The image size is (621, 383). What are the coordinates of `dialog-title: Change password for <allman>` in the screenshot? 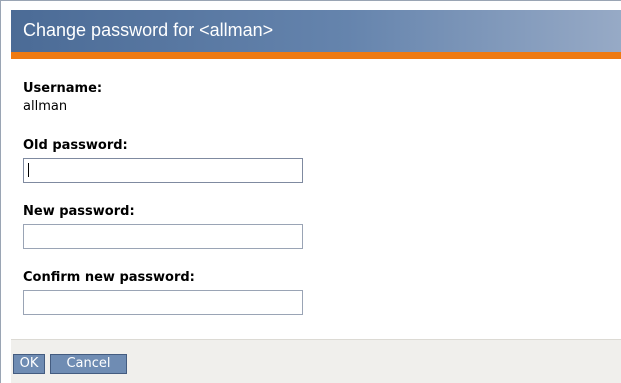 It's located at (148, 30).